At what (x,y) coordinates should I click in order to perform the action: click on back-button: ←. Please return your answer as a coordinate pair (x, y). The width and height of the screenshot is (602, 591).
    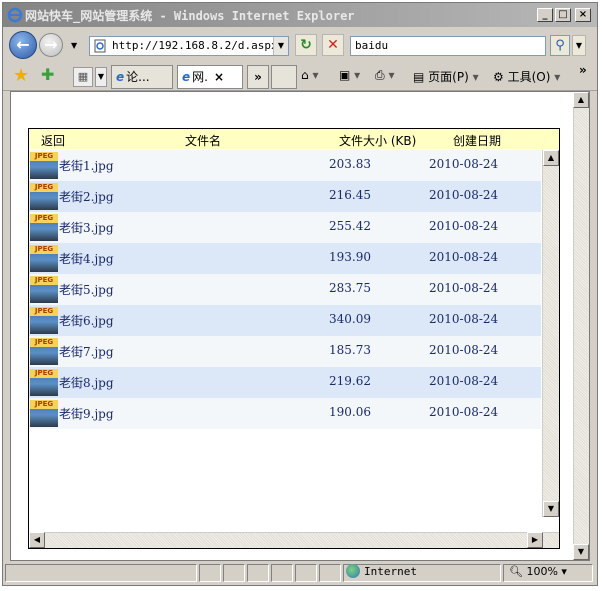
    Looking at the image, I should click on (23, 45).